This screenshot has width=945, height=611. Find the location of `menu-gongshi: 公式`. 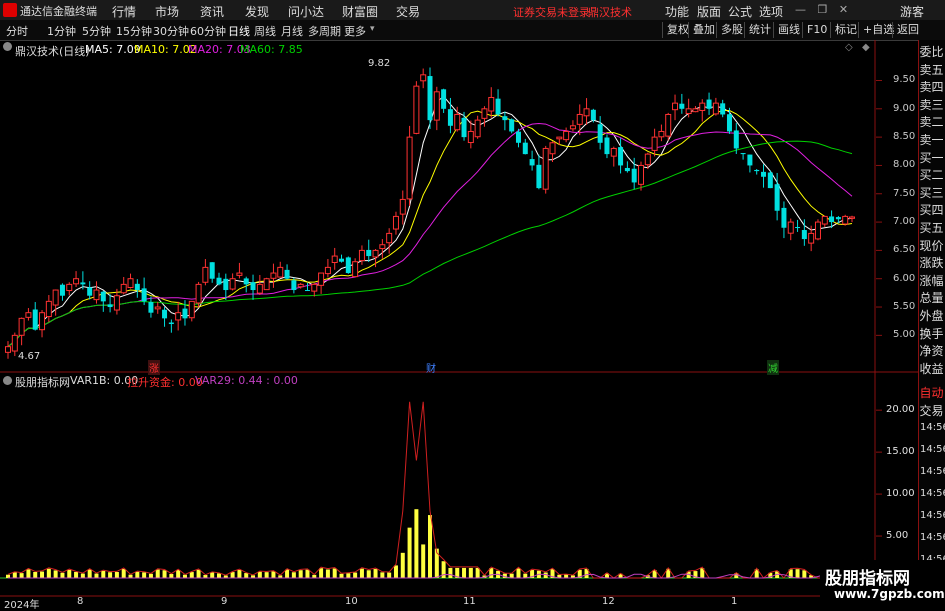

menu-gongshi: 公式 is located at coordinates (740, 11).